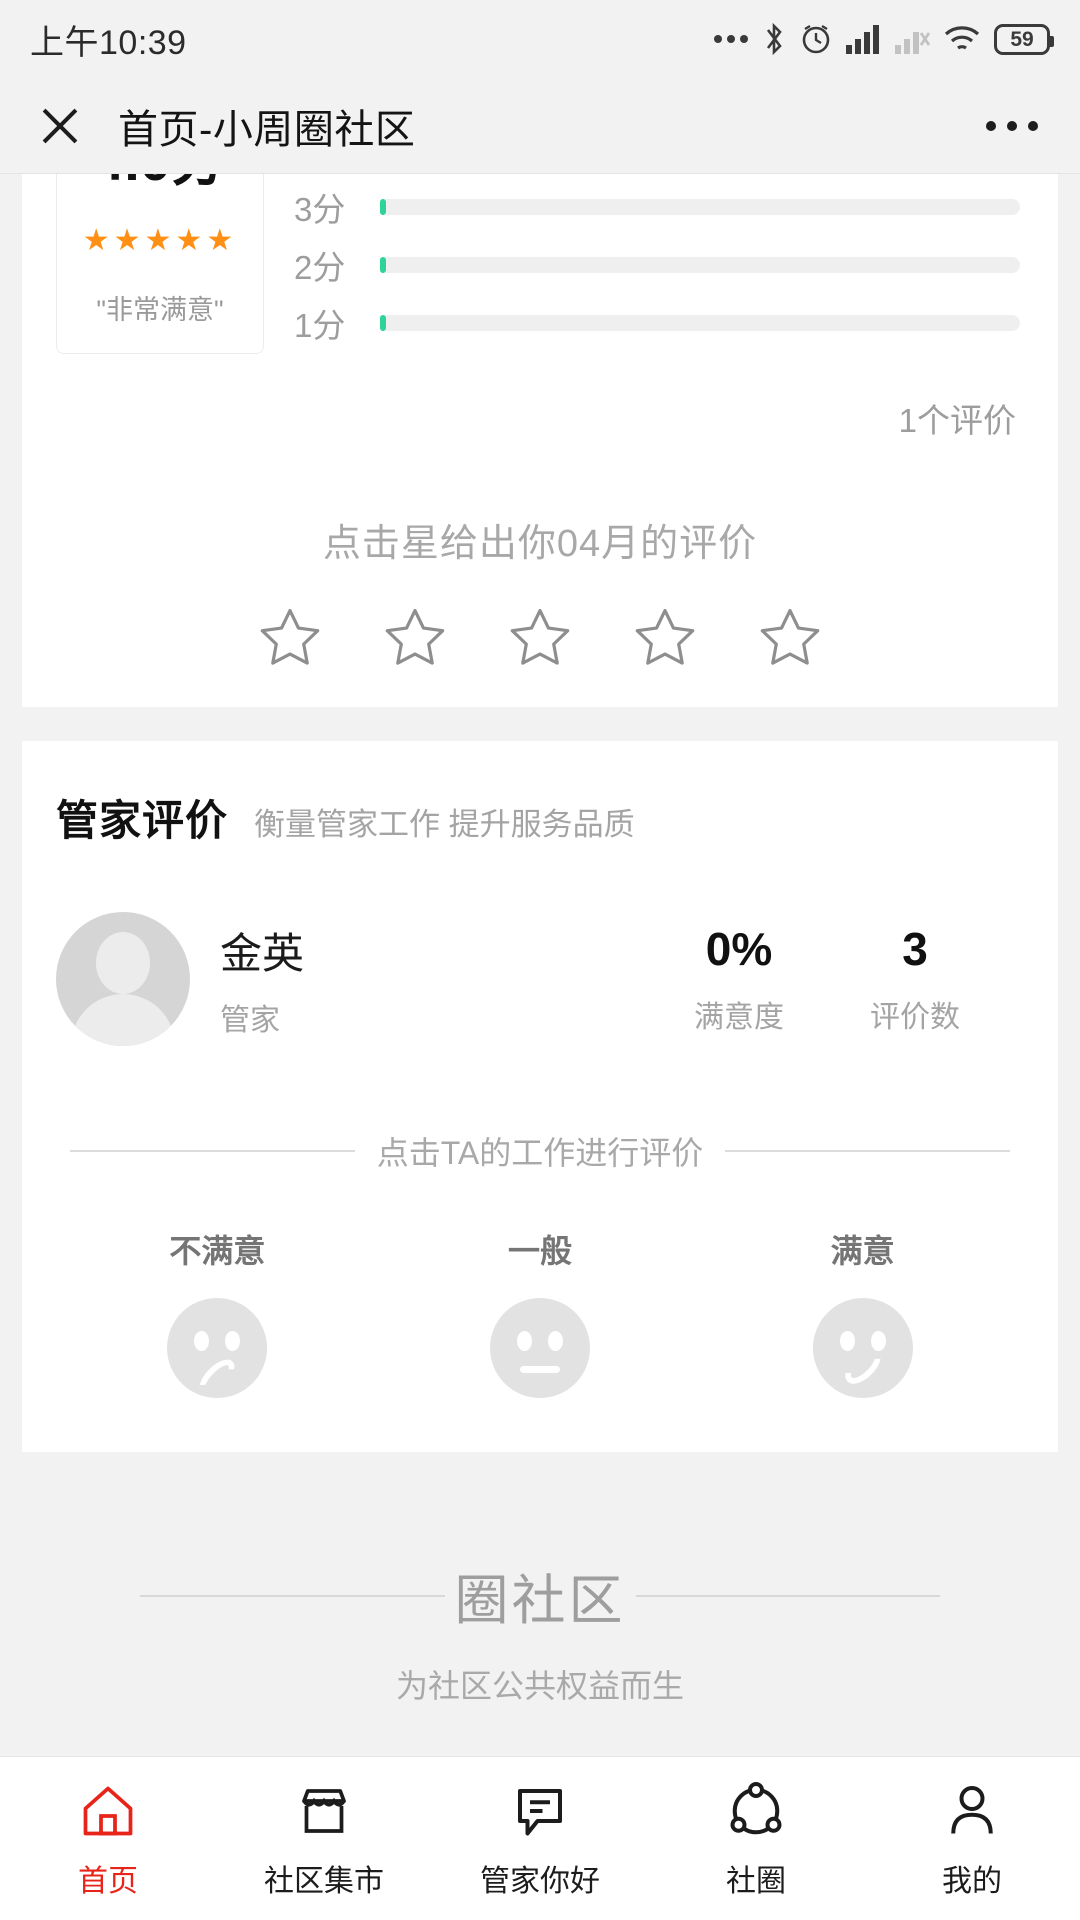 Image resolution: width=1080 pixels, height=1920 pixels. I want to click on rating-bars: 3分 2分 1分 1个评价, so click(644, 308).